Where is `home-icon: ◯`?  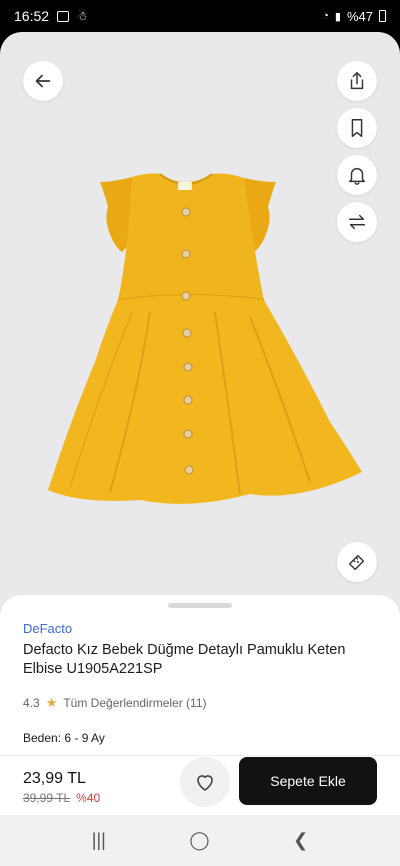
home-icon: ◯ is located at coordinates (199, 840).